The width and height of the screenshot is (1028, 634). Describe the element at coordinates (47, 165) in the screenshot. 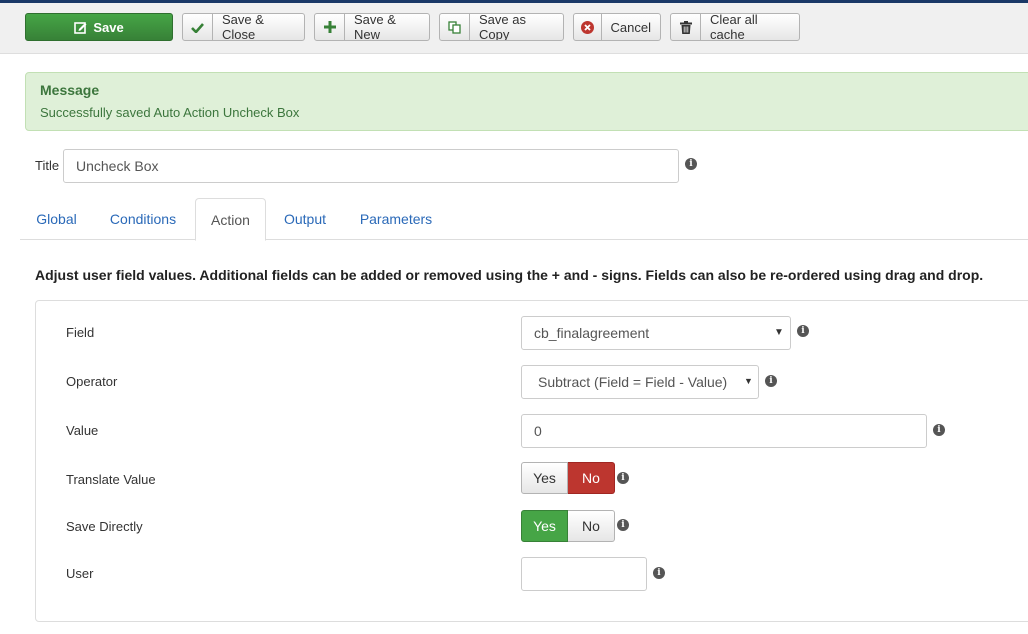

I see `title-label: Title` at that location.